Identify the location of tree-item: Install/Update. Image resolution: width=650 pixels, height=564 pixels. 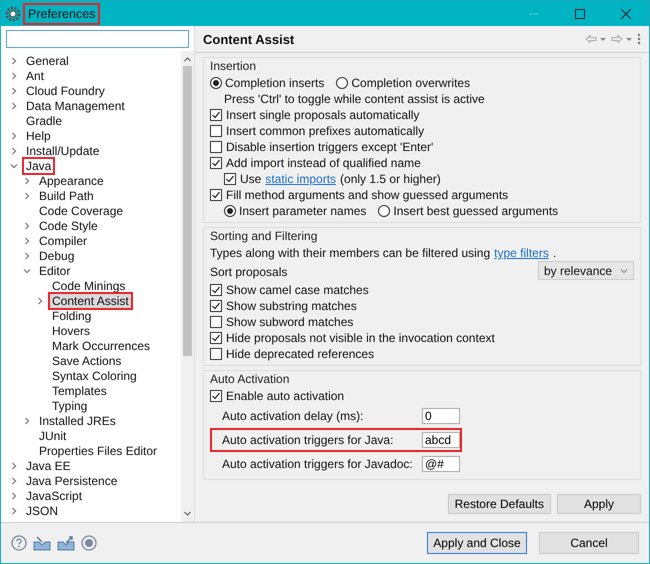
(63, 151).